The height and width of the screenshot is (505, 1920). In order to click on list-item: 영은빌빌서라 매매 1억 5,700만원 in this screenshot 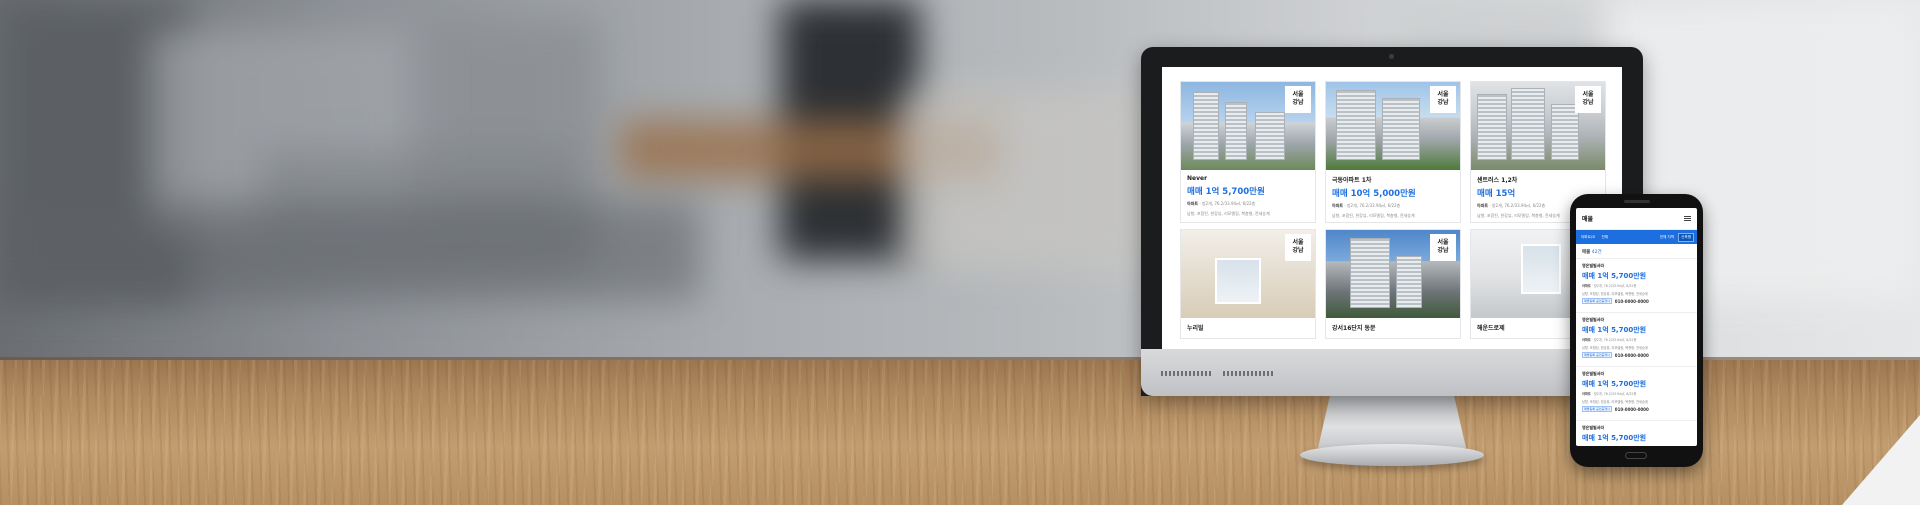, I will do `click(1636, 433)`.